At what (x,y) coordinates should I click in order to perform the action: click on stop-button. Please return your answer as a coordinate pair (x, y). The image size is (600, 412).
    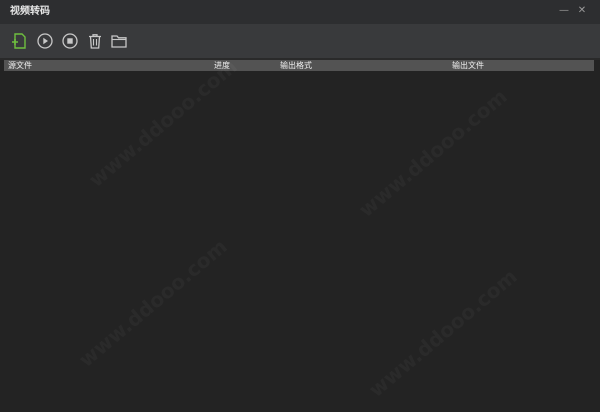
    Looking at the image, I should click on (70, 41).